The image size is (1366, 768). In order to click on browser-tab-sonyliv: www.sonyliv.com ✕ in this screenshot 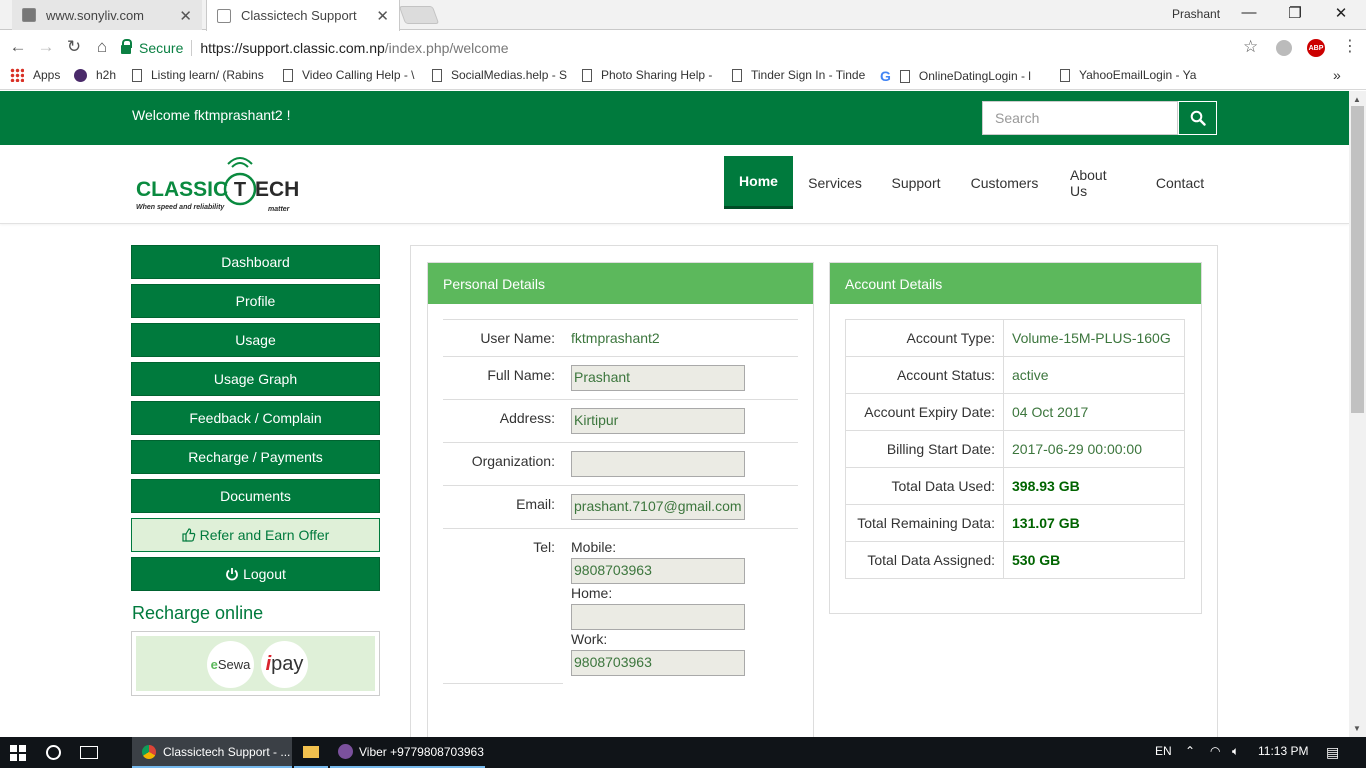, I will do `click(107, 15)`.